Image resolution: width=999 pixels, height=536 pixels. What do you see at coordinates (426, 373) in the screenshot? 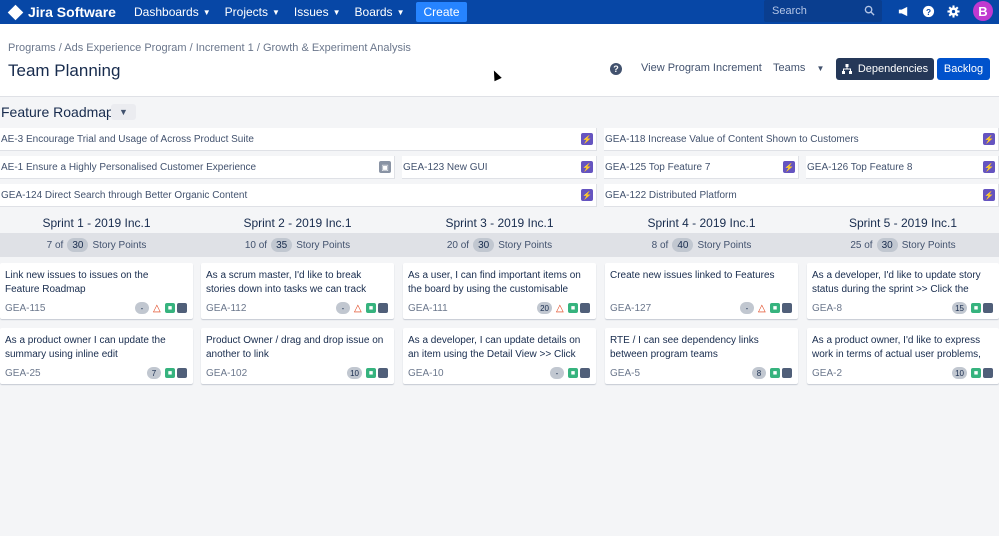
I see `issue-key: GEA-10` at bounding box center [426, 373].